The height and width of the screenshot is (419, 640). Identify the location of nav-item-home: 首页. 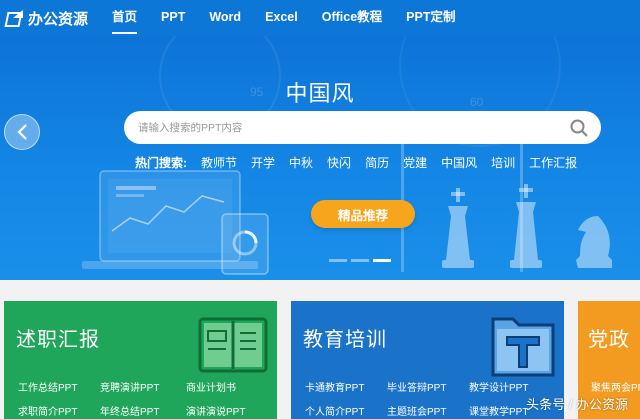
(125, 18).